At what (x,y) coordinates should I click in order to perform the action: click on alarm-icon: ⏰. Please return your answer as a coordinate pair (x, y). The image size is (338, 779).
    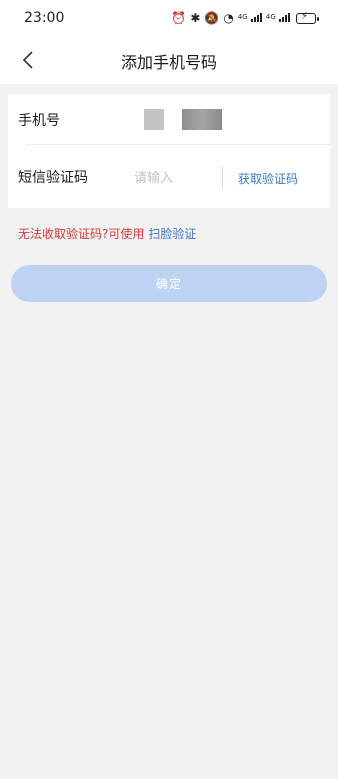
    Looking at the image, I should click on (179, 18).